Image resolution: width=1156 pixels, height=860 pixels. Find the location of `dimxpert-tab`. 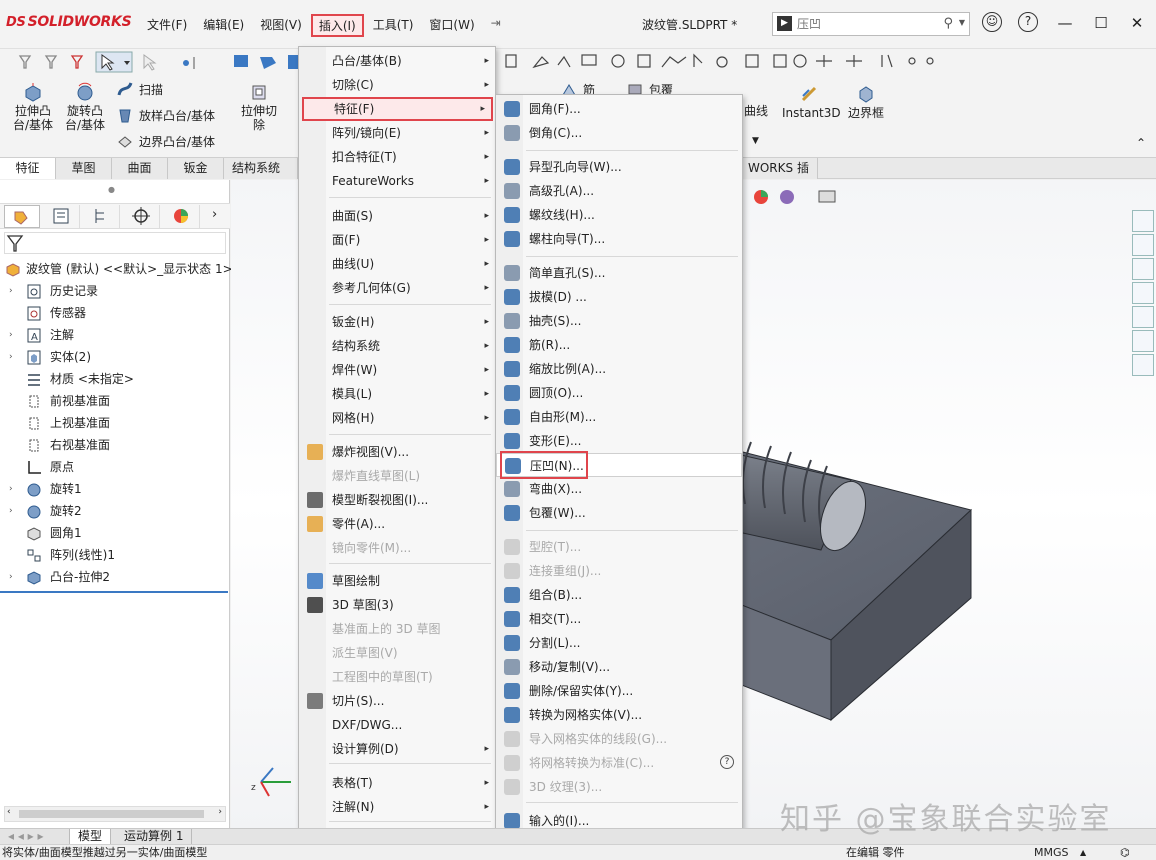

dimxpert-tab is located at coordinates (142, 216).